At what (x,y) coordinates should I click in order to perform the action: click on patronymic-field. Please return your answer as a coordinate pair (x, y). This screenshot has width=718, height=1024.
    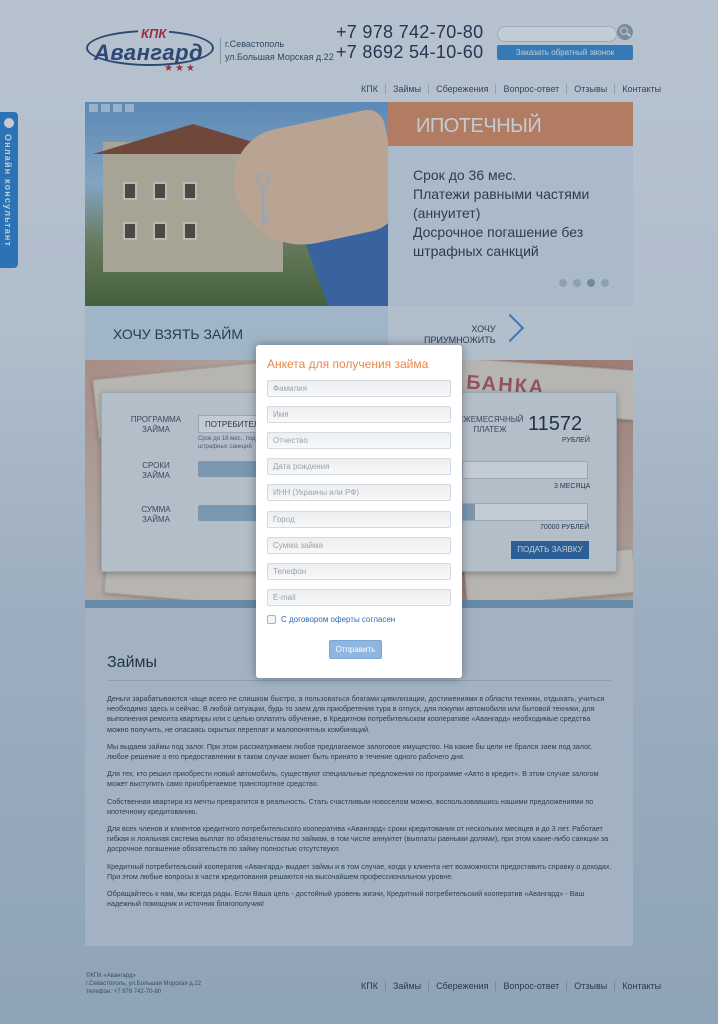
    Looking at the image, I should click on (359, 440).